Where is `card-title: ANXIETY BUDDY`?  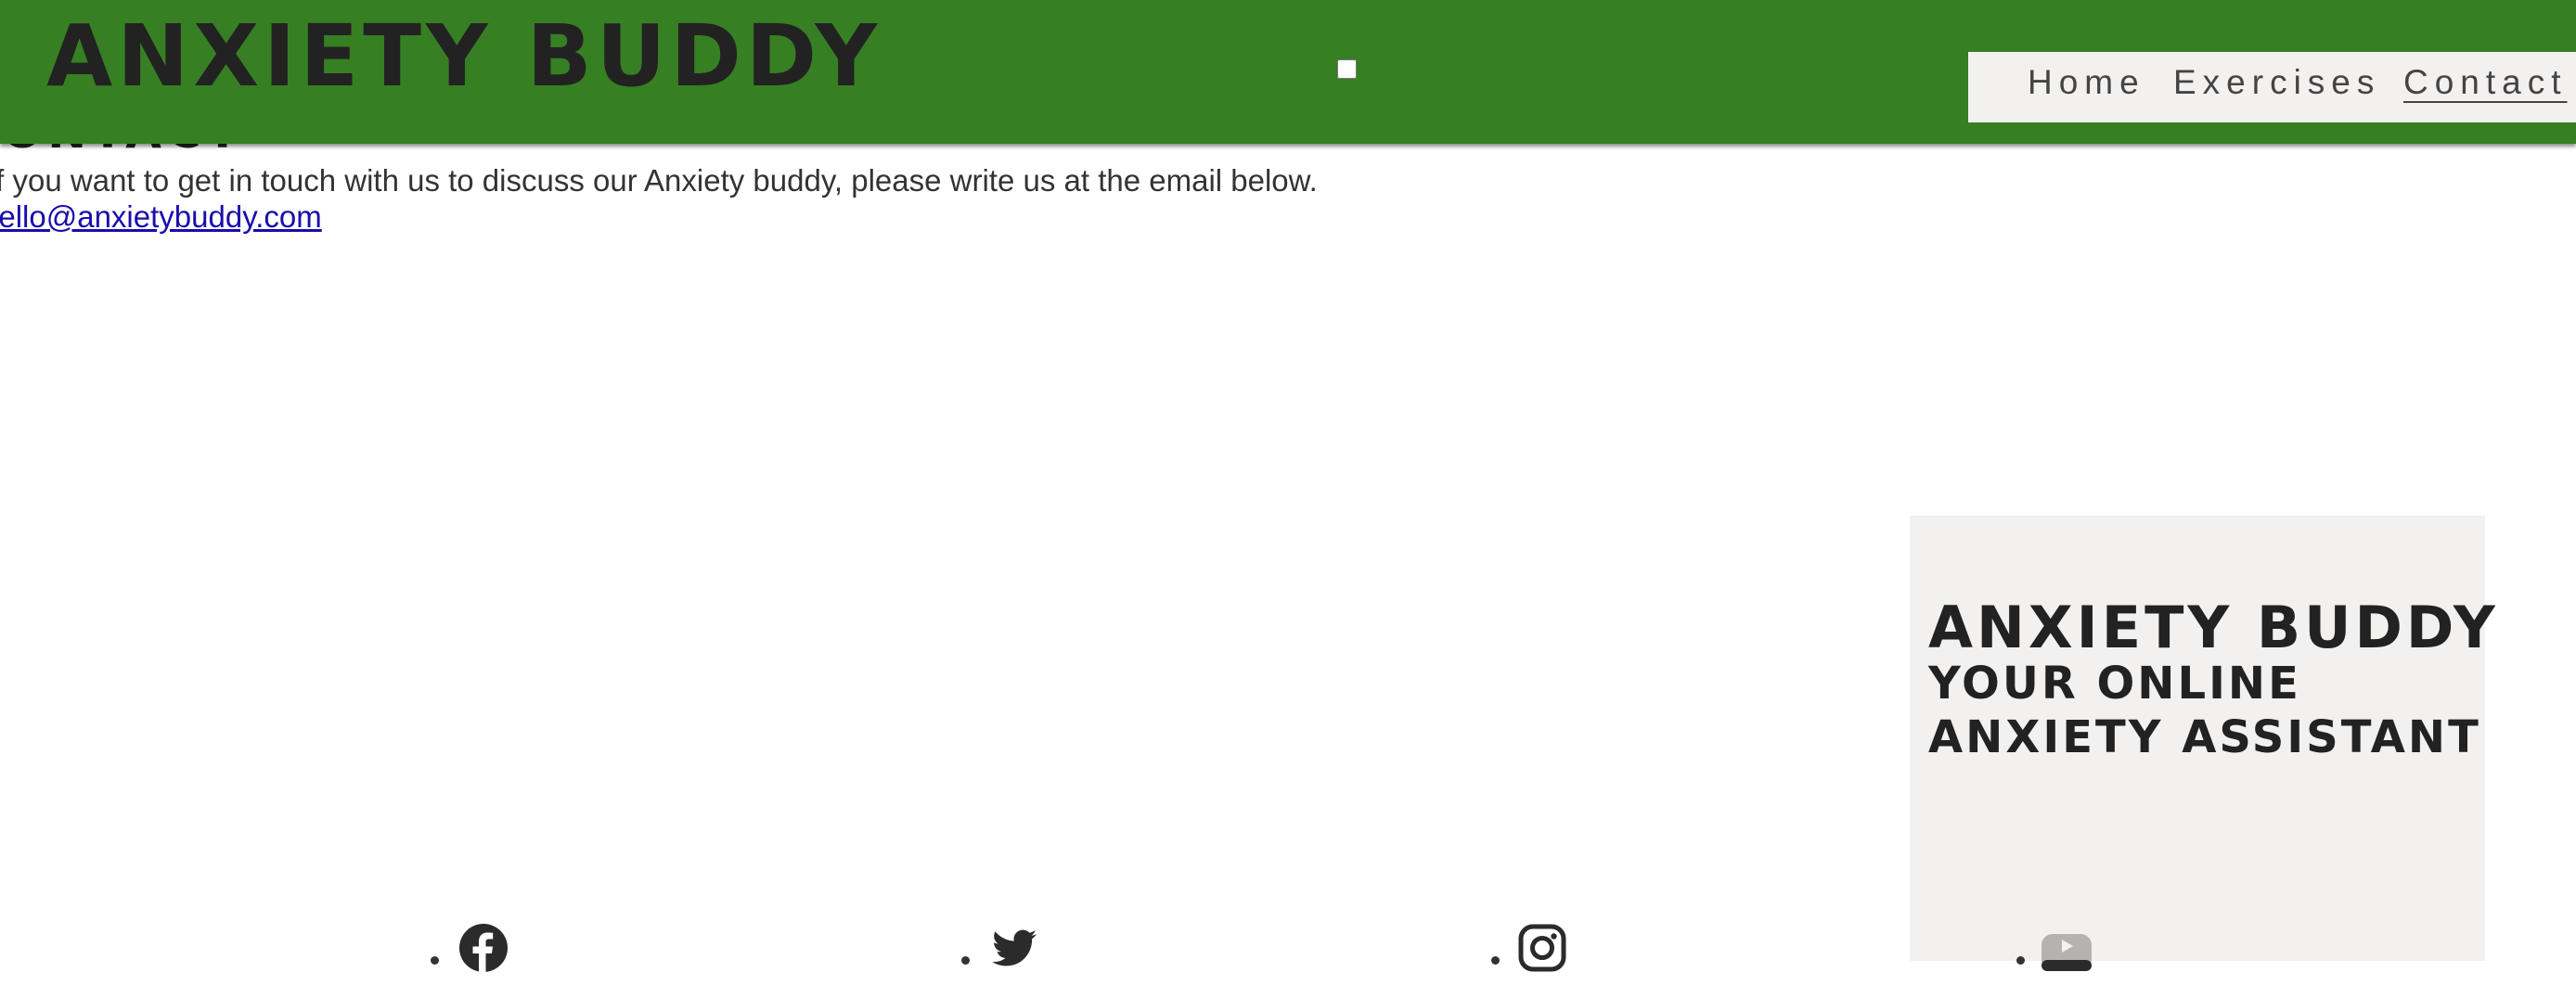
card-title: ANXIETY BUDDY is located at coordinates (2213, 627).